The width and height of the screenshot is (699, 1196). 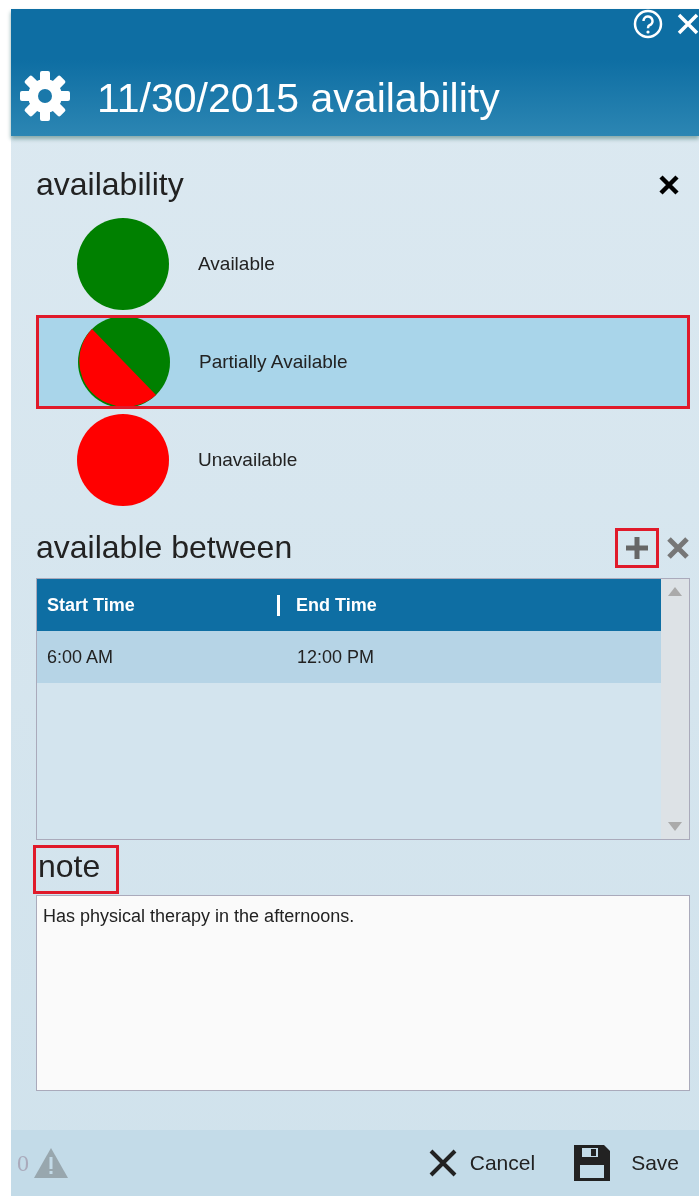 I want to click on full-circle-icon, so click(x=123, y=264).